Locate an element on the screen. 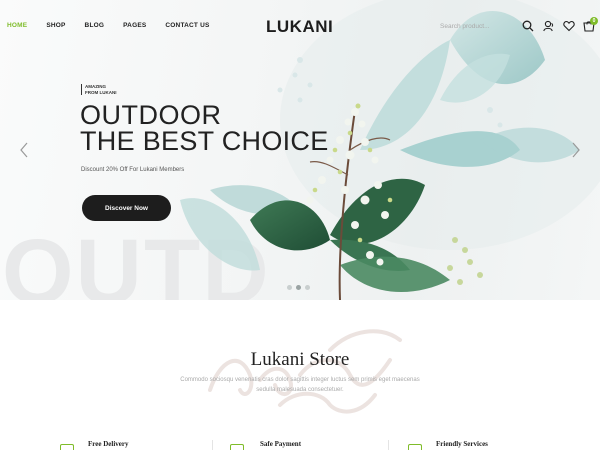 The width and height of the screenshot is (600, 450). truck-icon is located at coordinates (67, 447).